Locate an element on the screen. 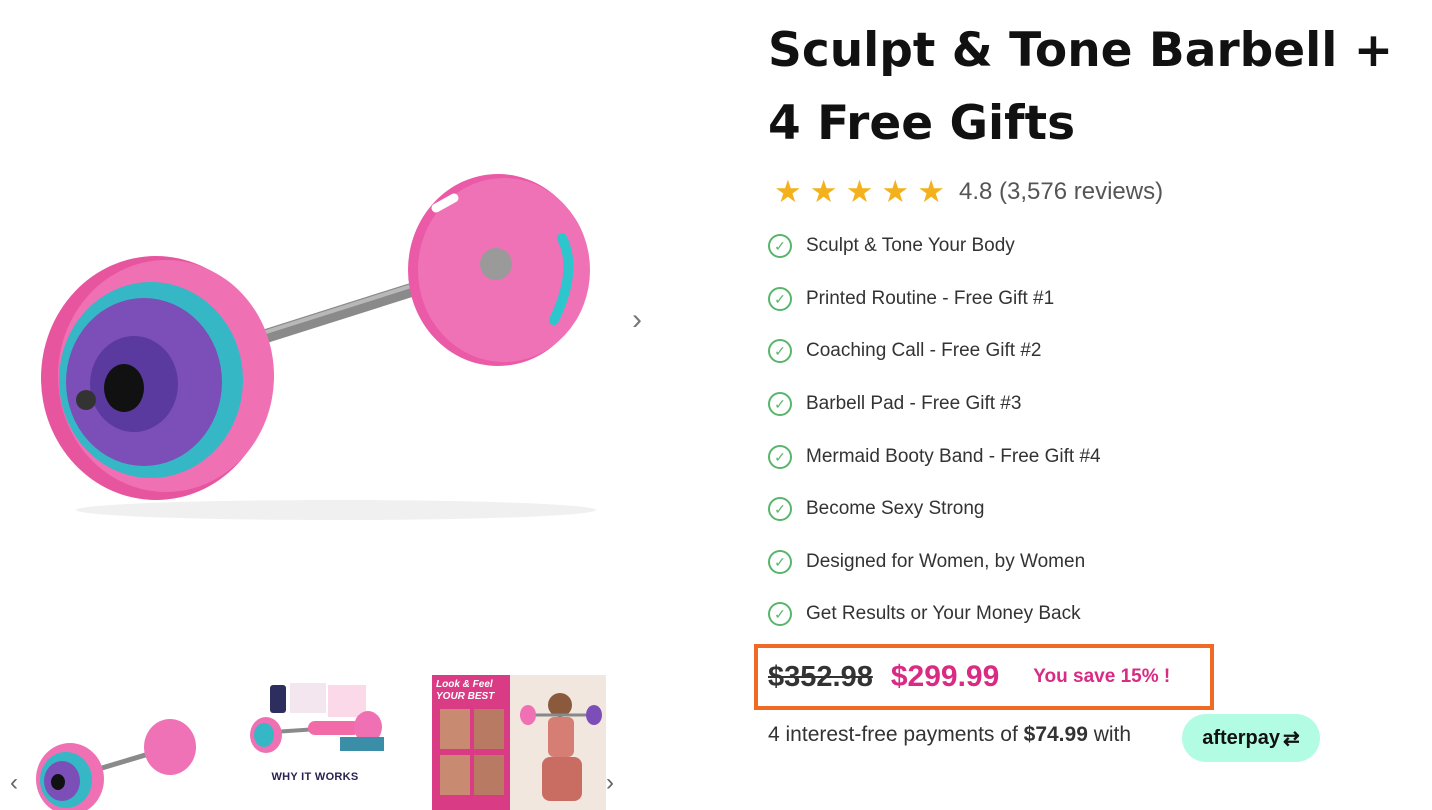  rating-row: ★ ★ ★ ★ ★ 4.8 (3,576 reviews) is located at coordinates (968, 192).